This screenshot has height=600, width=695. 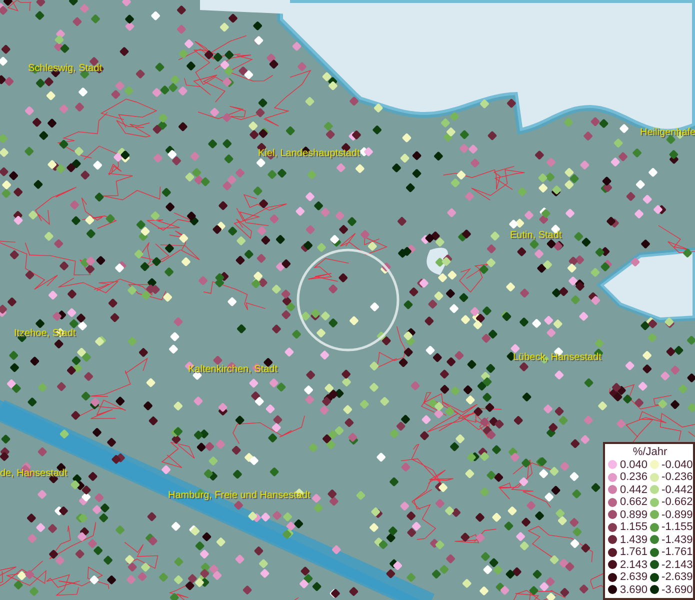 I want to click on legend-value: -2.639, so click(x=677, y=577).